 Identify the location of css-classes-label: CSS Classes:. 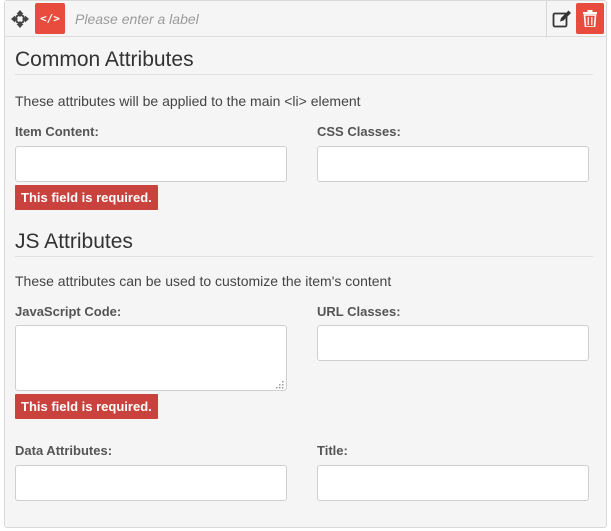
(359, 131).